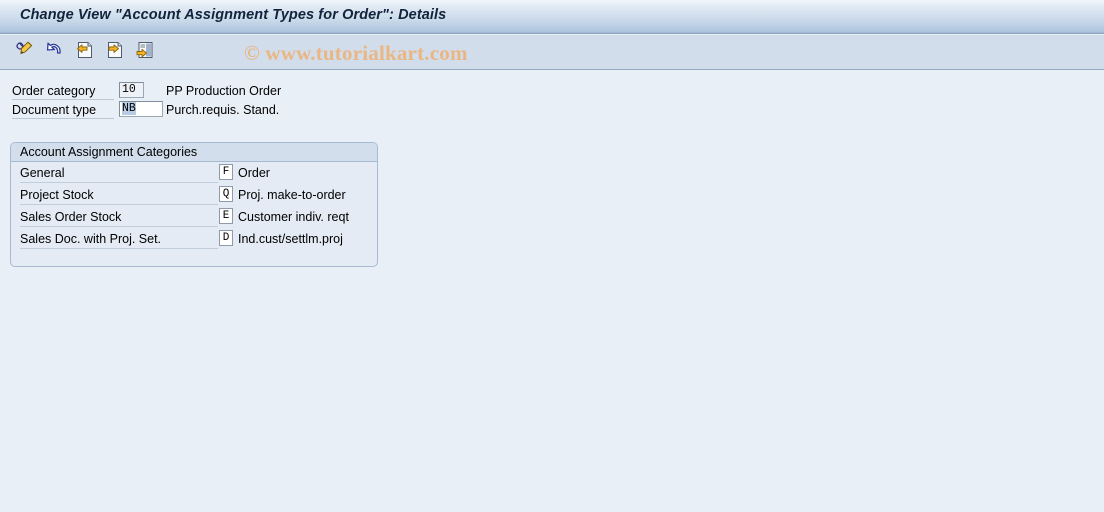  What do you see at coordinates (552, 52) in the screenshot?
I see `application-toolbar: © www.tutorialkart.com` at bounding box center [552, 52].